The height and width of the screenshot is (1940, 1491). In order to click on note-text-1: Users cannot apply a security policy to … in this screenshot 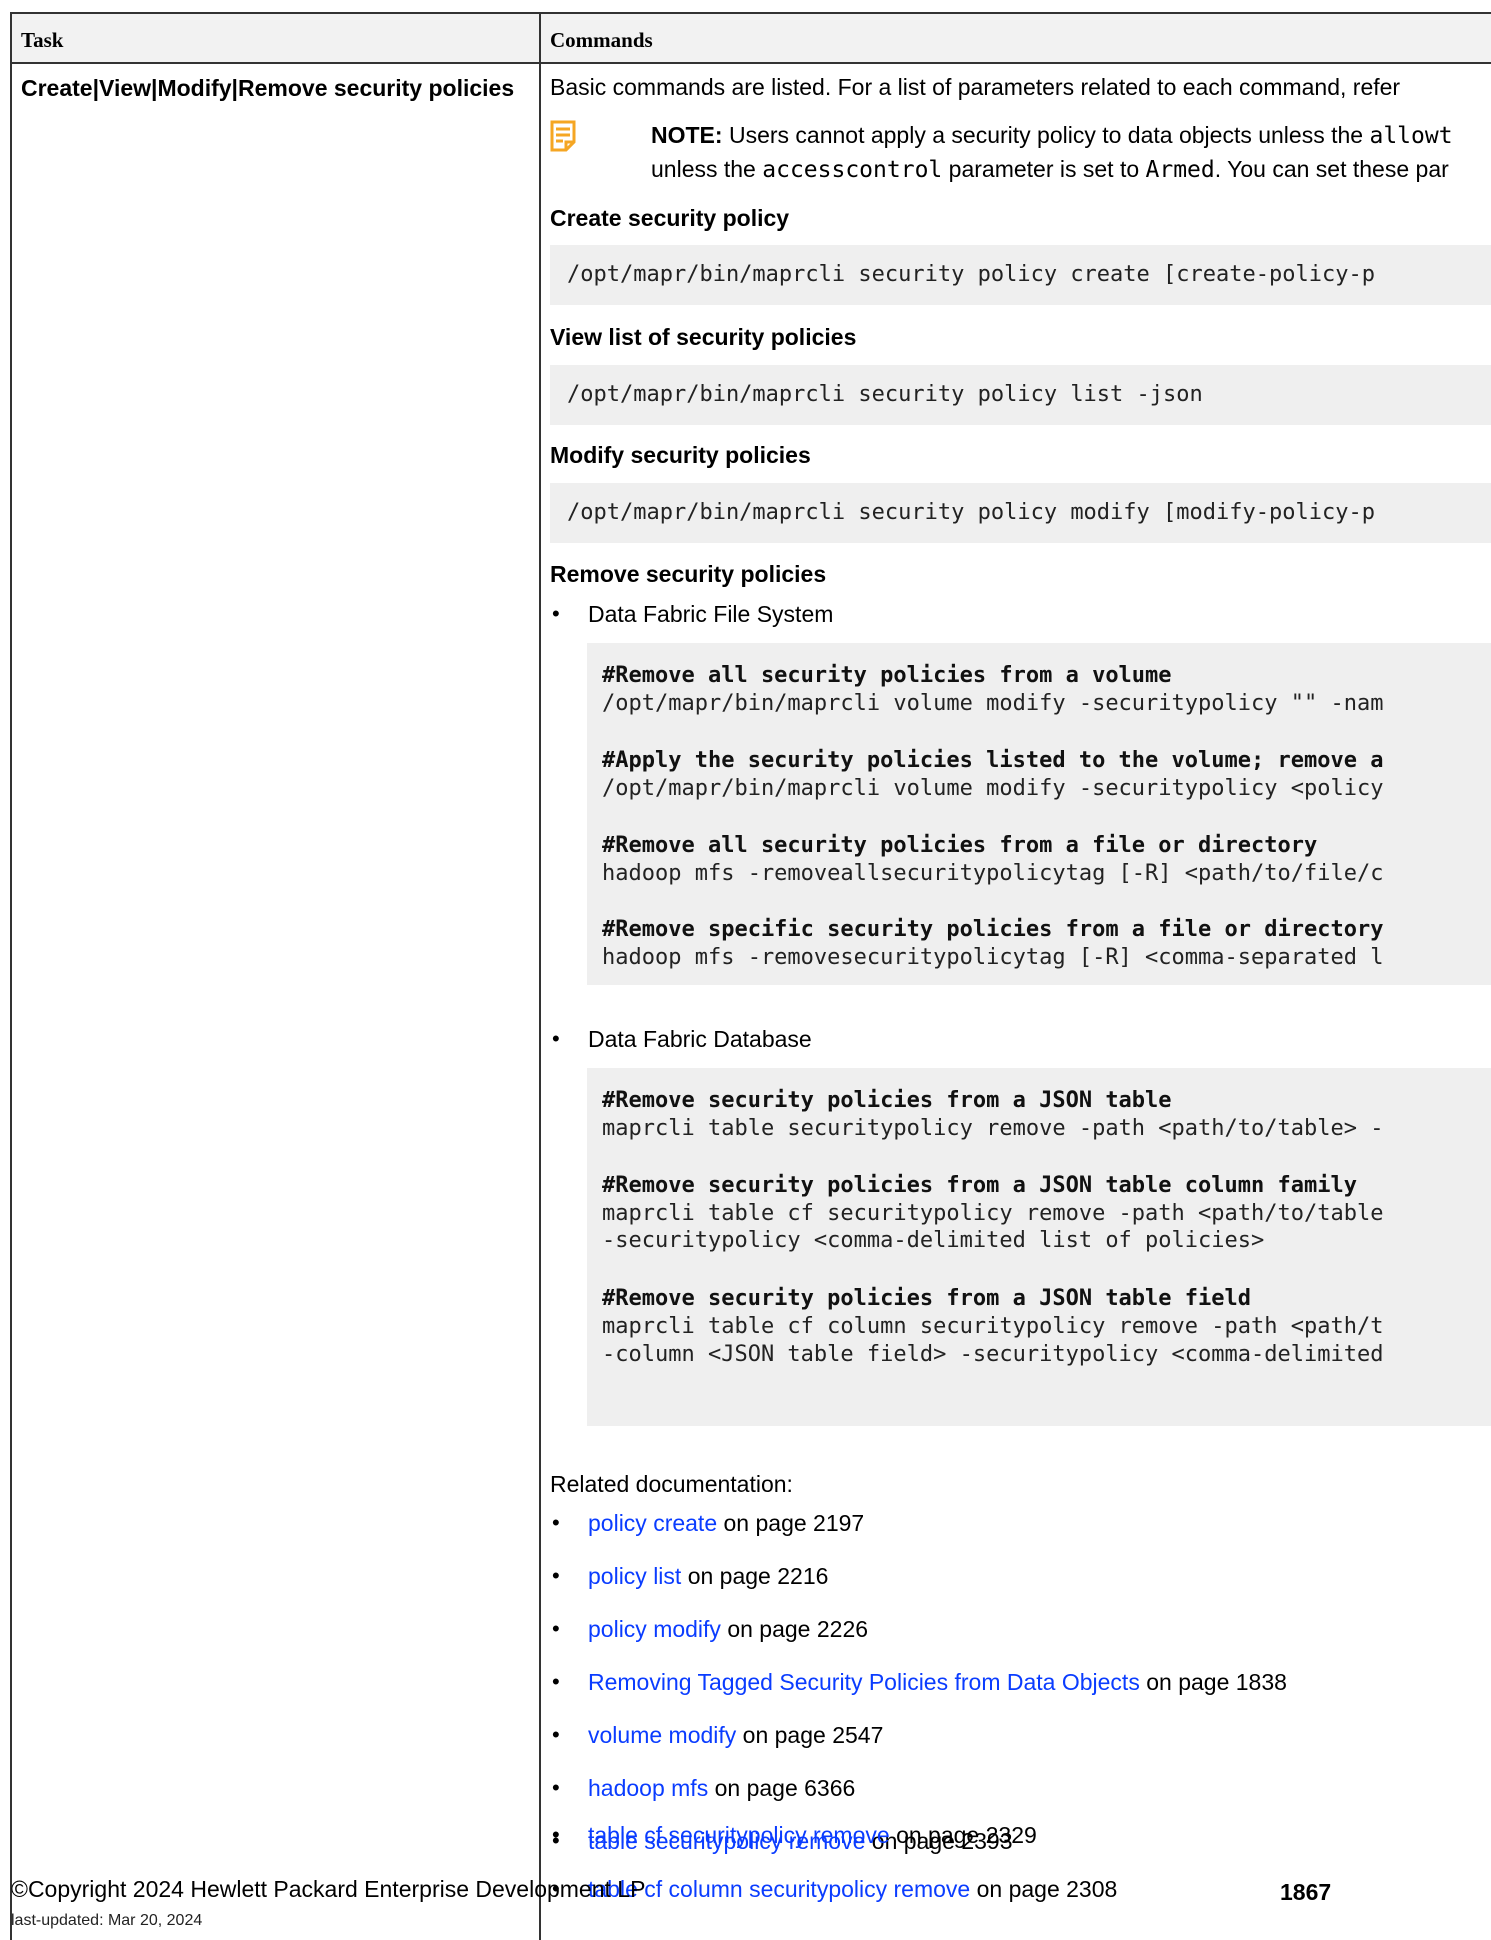, I will do `click(1049, 135)`.